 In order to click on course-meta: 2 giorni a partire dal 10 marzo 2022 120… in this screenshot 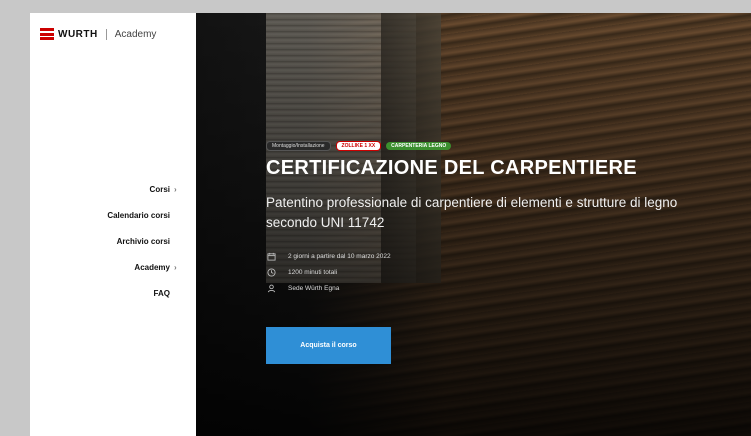, I will do `click(501, 272)`.